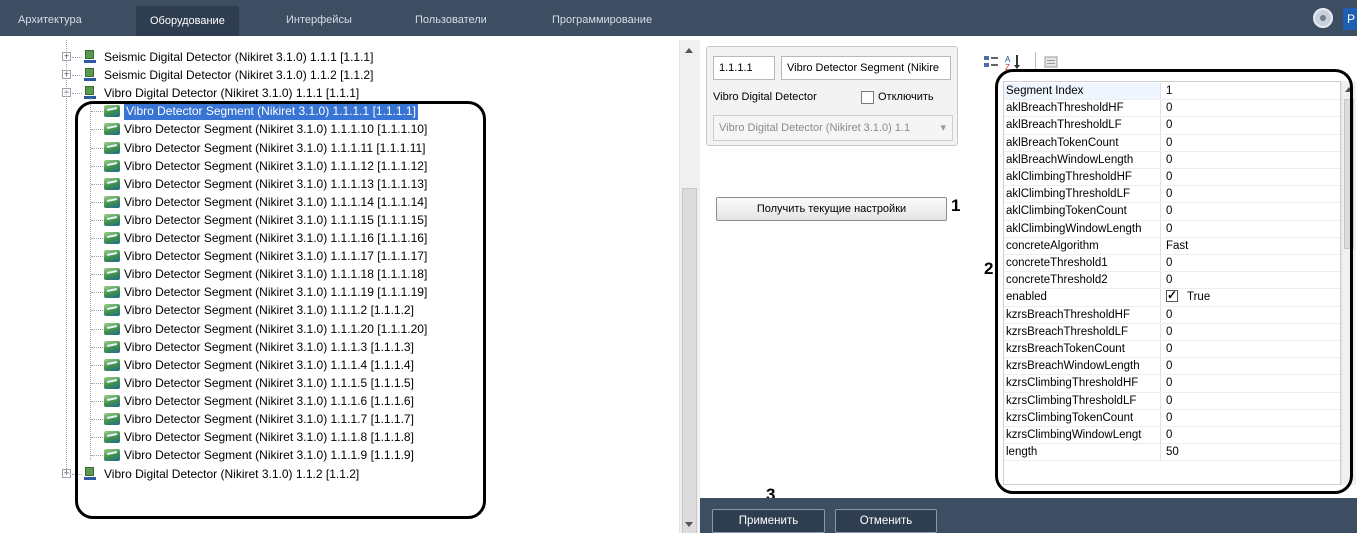  I want to click on tab-equipment: Оборудование, so click(187, 21).